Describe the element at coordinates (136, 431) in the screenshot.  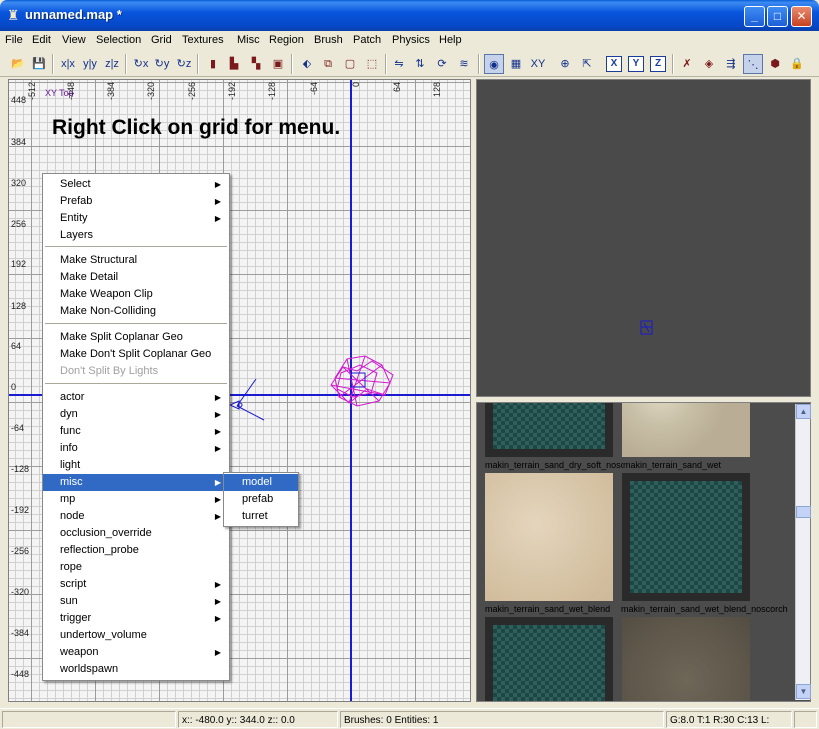
I see `menu-item-func: func ▶` at that location.